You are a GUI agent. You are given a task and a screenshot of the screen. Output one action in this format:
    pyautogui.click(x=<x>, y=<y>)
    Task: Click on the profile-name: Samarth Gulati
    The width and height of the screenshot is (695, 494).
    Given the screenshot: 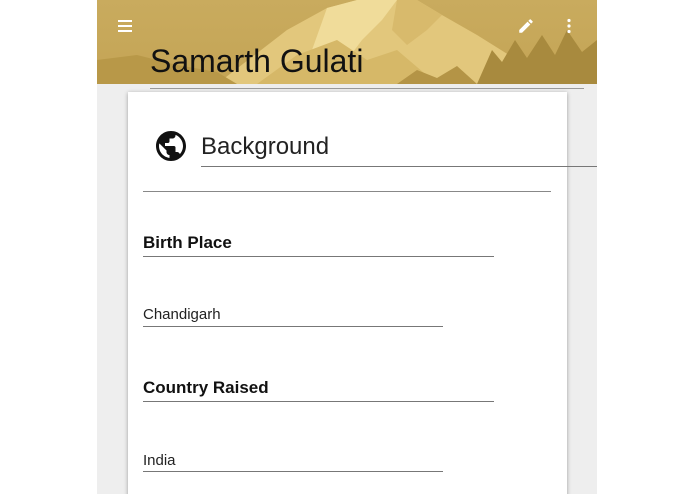 What is the action you would take?
    pyautogui.click(x=257, y=61)
    